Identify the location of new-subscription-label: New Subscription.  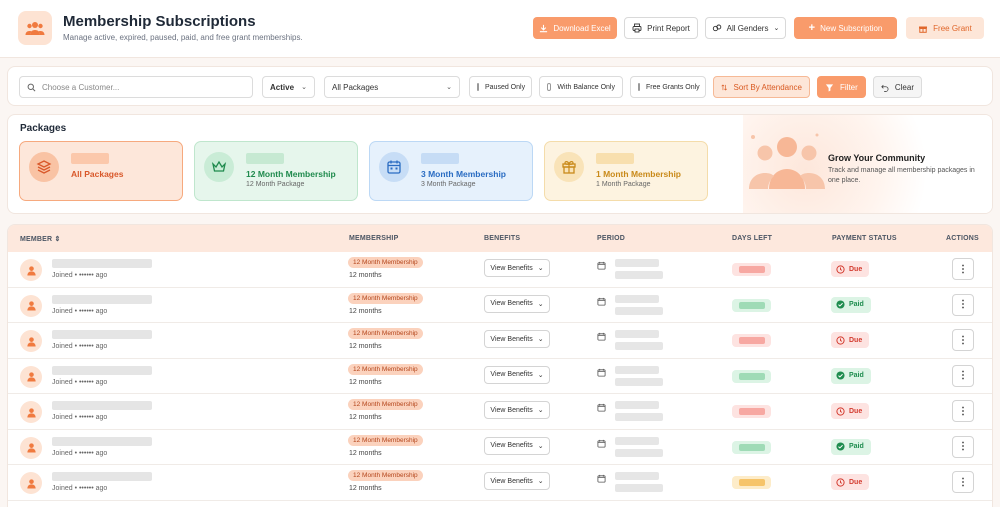
(851, 28).